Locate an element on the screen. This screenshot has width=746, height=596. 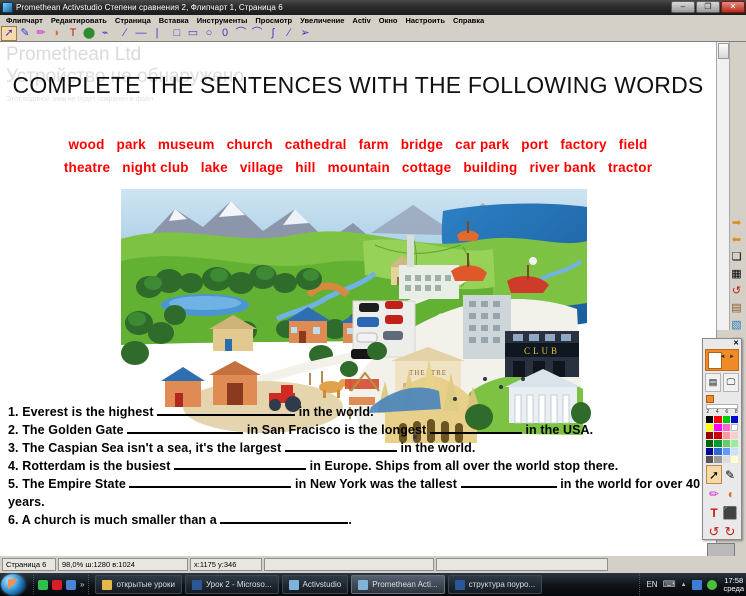
pen-width-6: 6 is located at coordinates (726, 412).